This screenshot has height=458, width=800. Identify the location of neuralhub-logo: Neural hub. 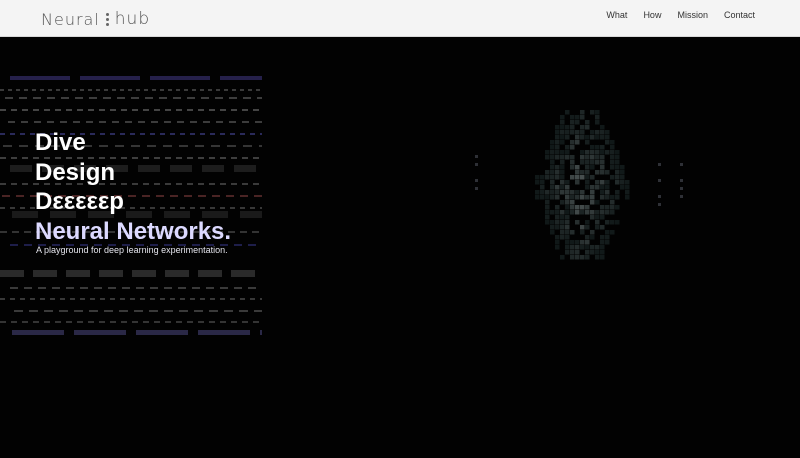
(95, 19).